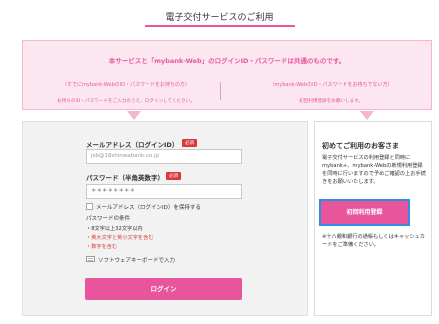 The height and width of the screenshot is (324, 439). Describe the element at coordinates (126, 101) in the screenshot. I see `notice-existing-description: お持ちのID・パスワードをご入力のうえ、ログインしてください。` at that location.